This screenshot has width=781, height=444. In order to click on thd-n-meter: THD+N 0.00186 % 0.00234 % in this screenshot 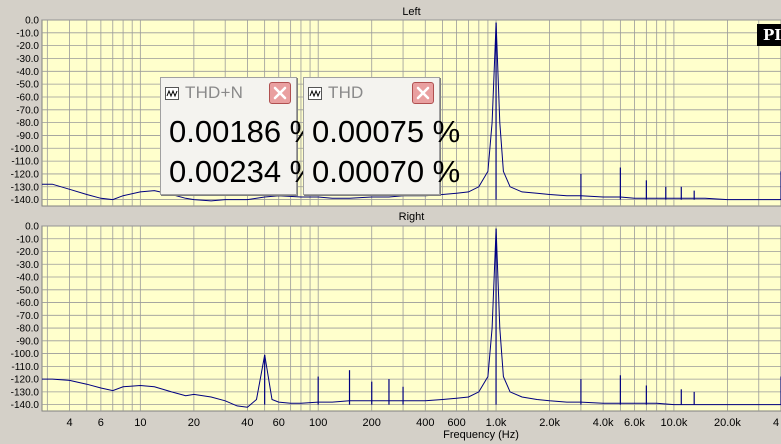, I will do `click(238, 136)`.